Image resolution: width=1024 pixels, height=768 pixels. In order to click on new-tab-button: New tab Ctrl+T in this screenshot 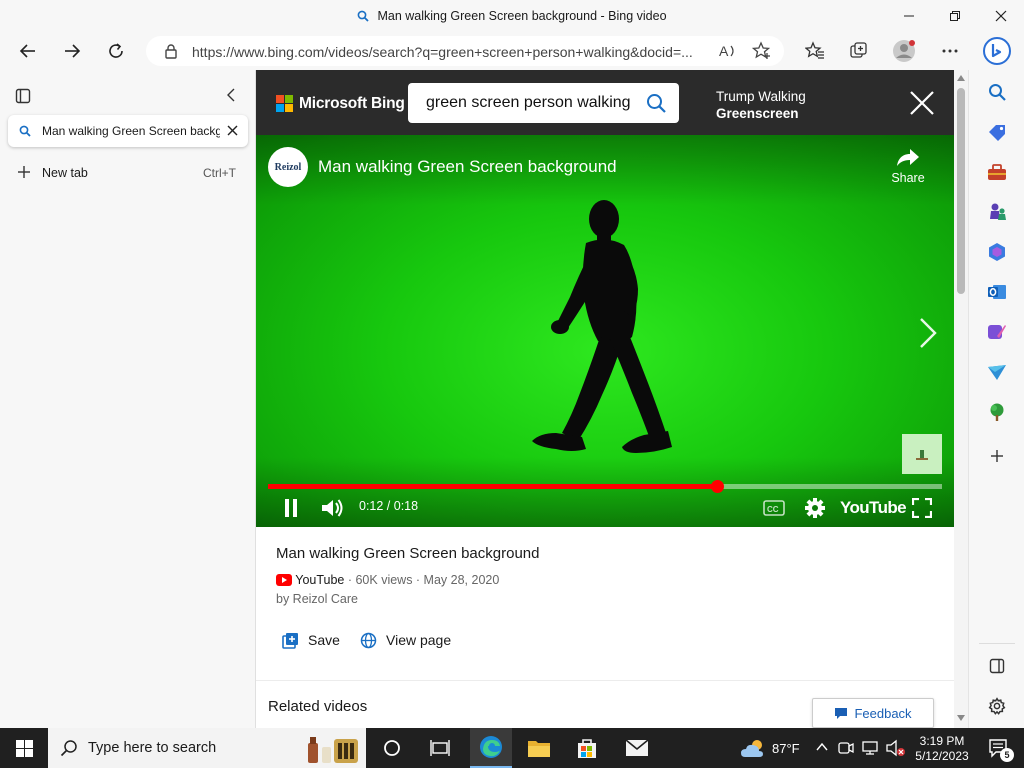, I will do `click(128, 172)`.